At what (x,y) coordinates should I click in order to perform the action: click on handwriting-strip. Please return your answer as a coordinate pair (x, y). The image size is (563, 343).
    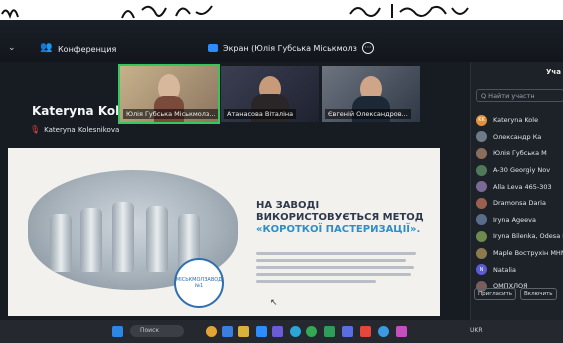
    Looking at the image, I should click on (281, 11).